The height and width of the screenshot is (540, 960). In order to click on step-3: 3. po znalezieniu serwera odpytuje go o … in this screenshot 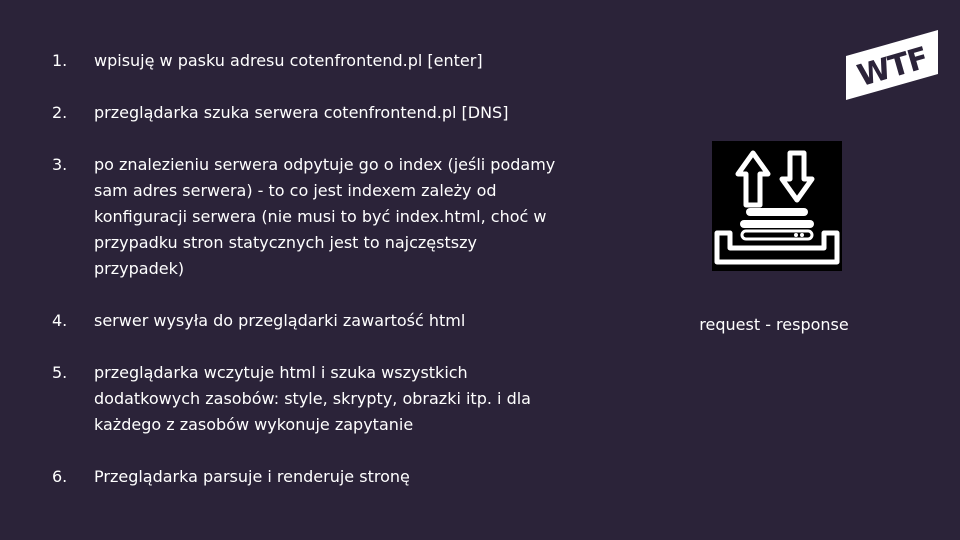, I will do `click(312, 217)`.